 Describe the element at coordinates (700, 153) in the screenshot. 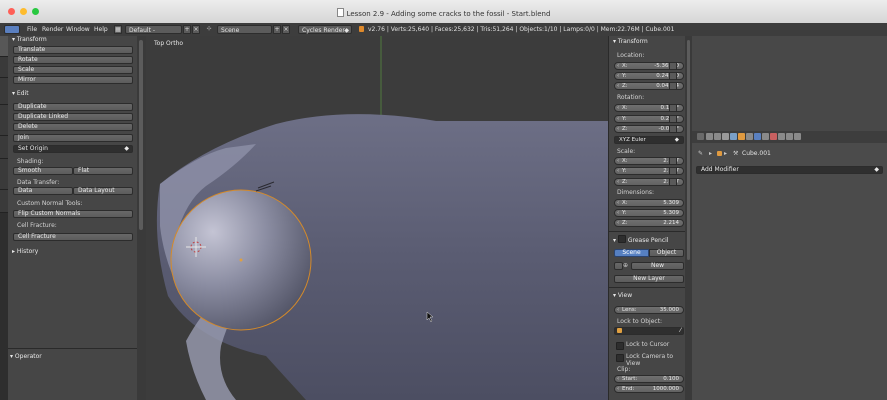

I see `pin-icon: ✎` at that location.